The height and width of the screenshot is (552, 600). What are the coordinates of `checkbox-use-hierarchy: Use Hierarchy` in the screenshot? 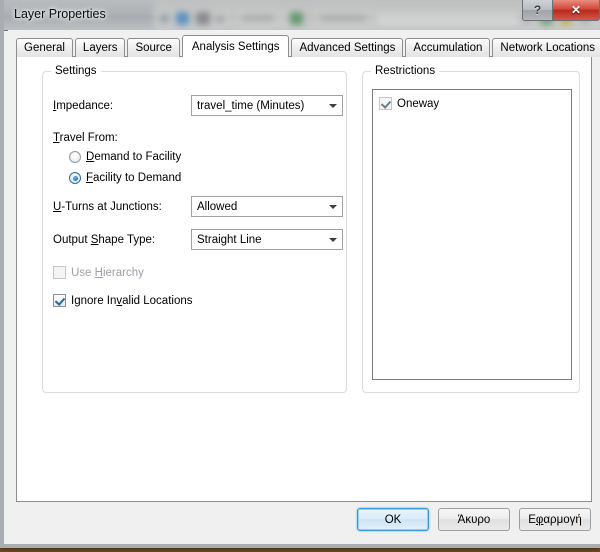 It's located at (98, 272).